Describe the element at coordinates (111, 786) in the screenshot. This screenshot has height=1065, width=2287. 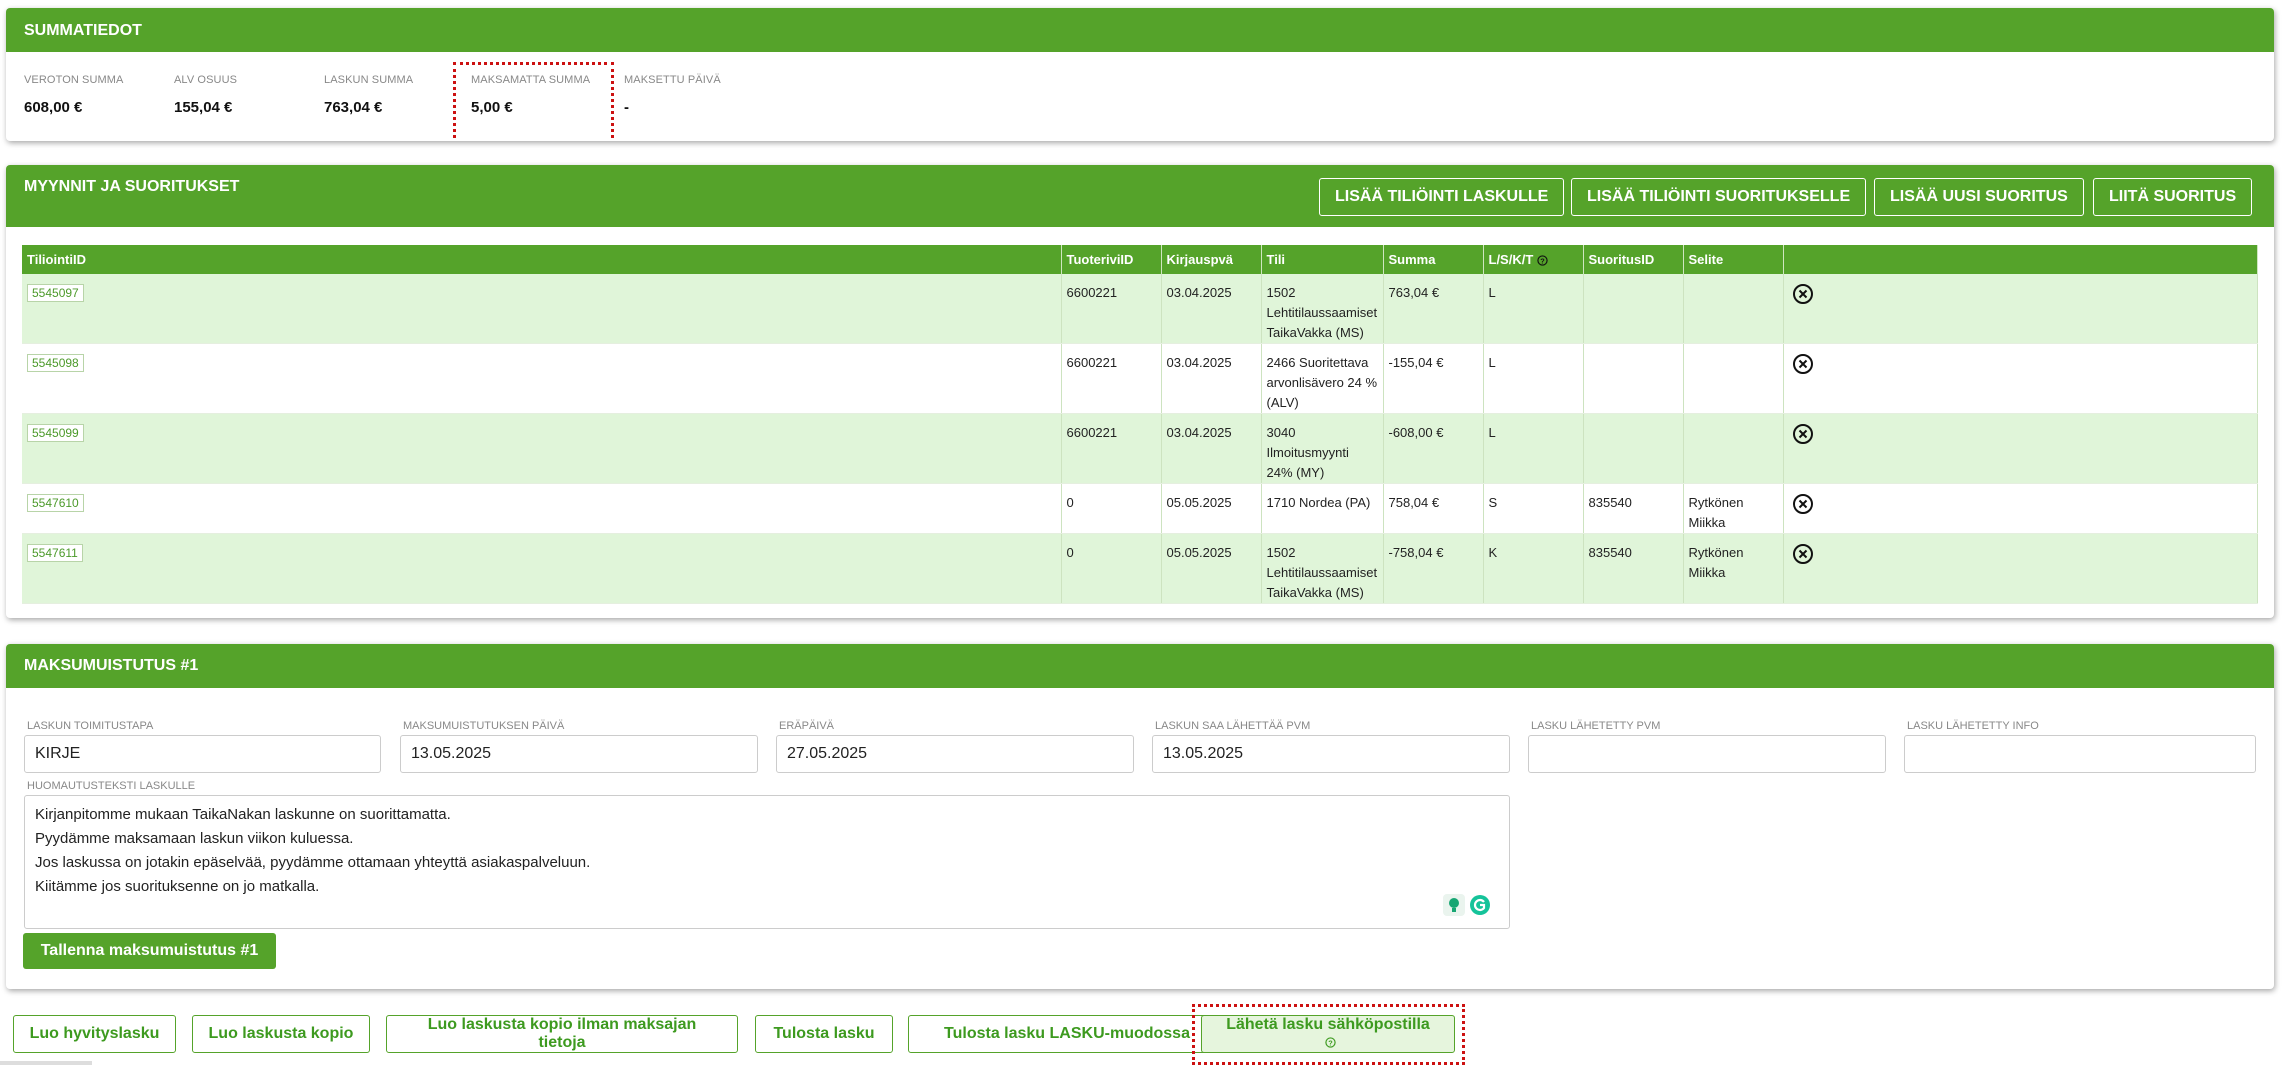
I see `field-label: HUOMAUTUSTEKSTI LASKULLE` at that location.